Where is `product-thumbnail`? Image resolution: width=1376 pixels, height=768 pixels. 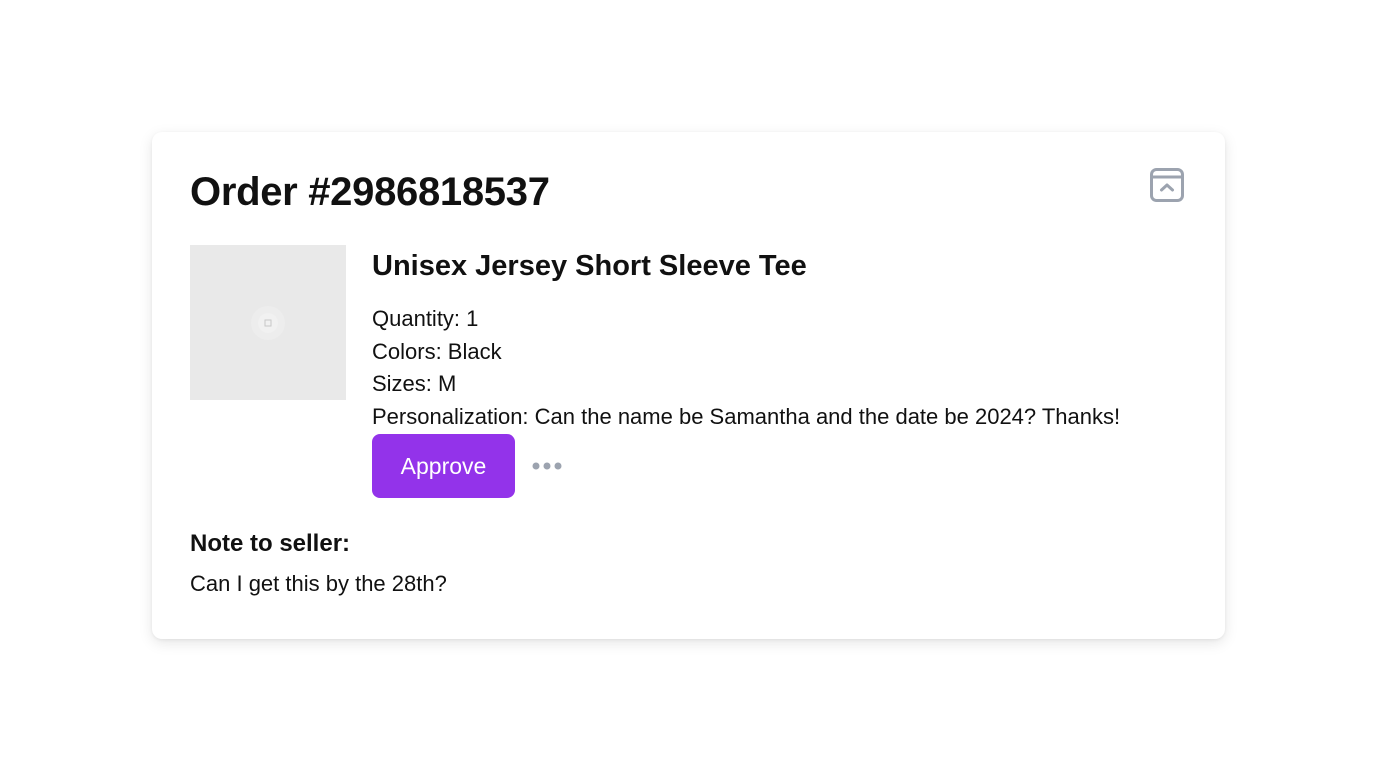
product-thumbnail is located at coordinates (268, 322).